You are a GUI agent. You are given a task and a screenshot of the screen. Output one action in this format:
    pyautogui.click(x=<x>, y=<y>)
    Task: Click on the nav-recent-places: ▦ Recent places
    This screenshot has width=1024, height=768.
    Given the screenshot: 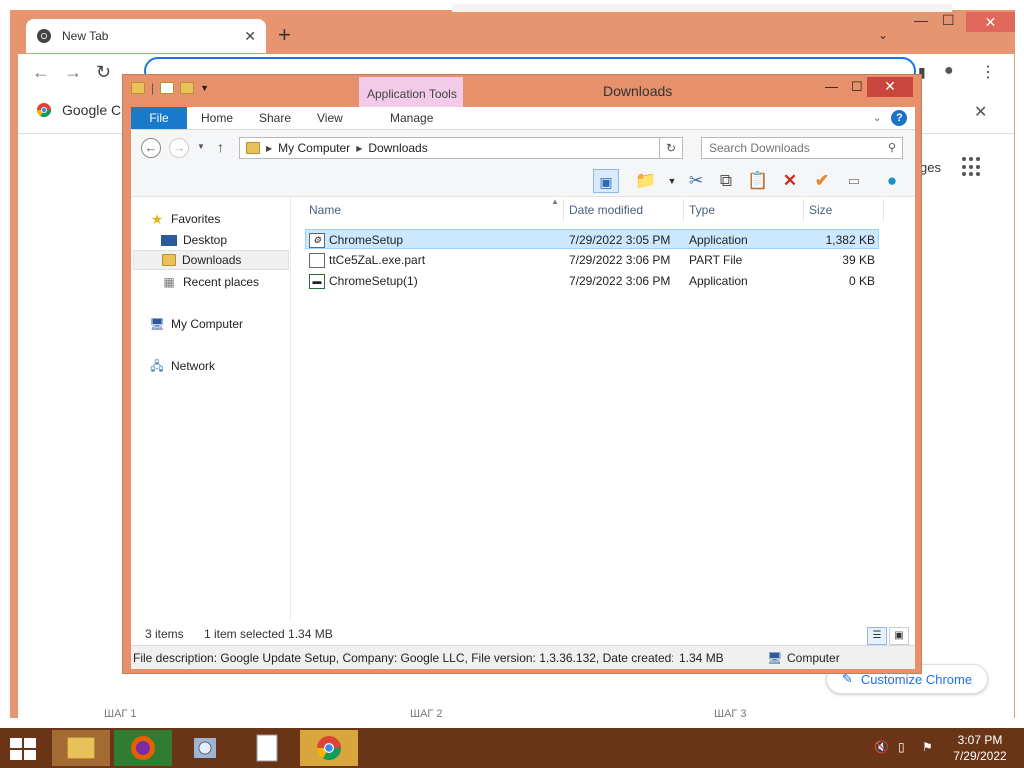 What is the action you would take?
    pyautogui.click(x=210, y=282)
    